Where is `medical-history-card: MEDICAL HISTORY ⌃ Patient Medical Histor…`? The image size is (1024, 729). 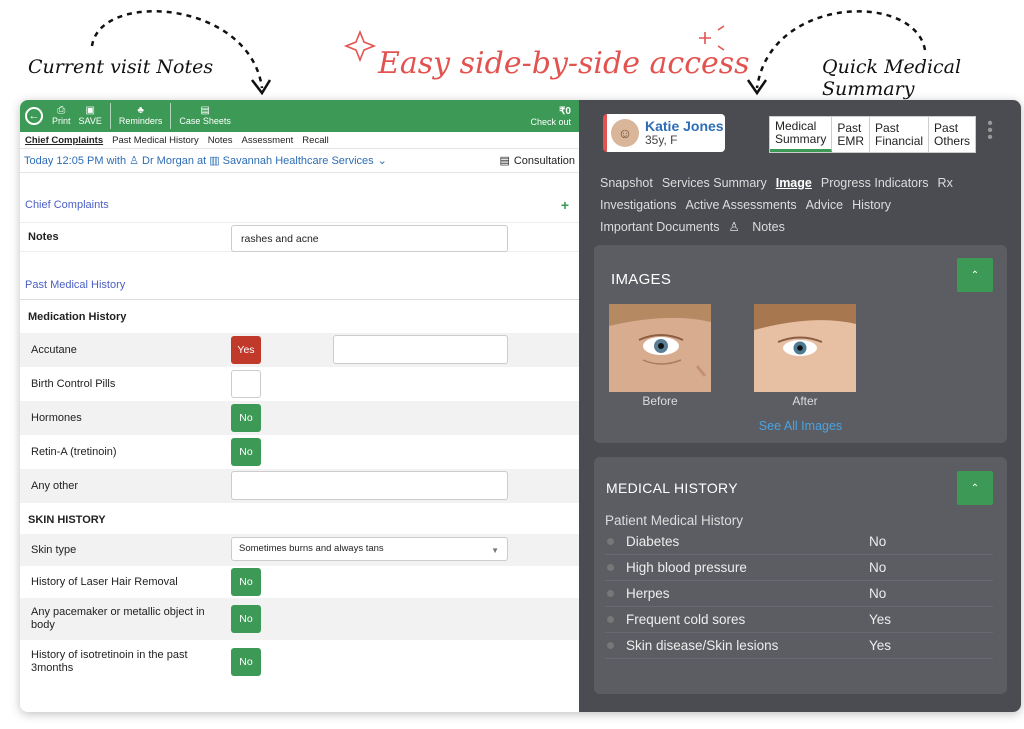 medical-history-card: MEDICAL HISTORY ⌃ Patient Medical Histor… is located at coordinates (800, 575).